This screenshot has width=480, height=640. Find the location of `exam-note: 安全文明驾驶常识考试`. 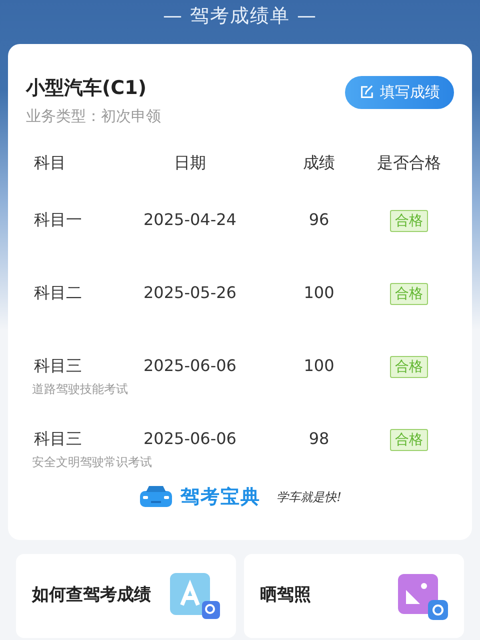

exam-note: 安全文明驾驶常识考试 is located at coordinates (92, 462).